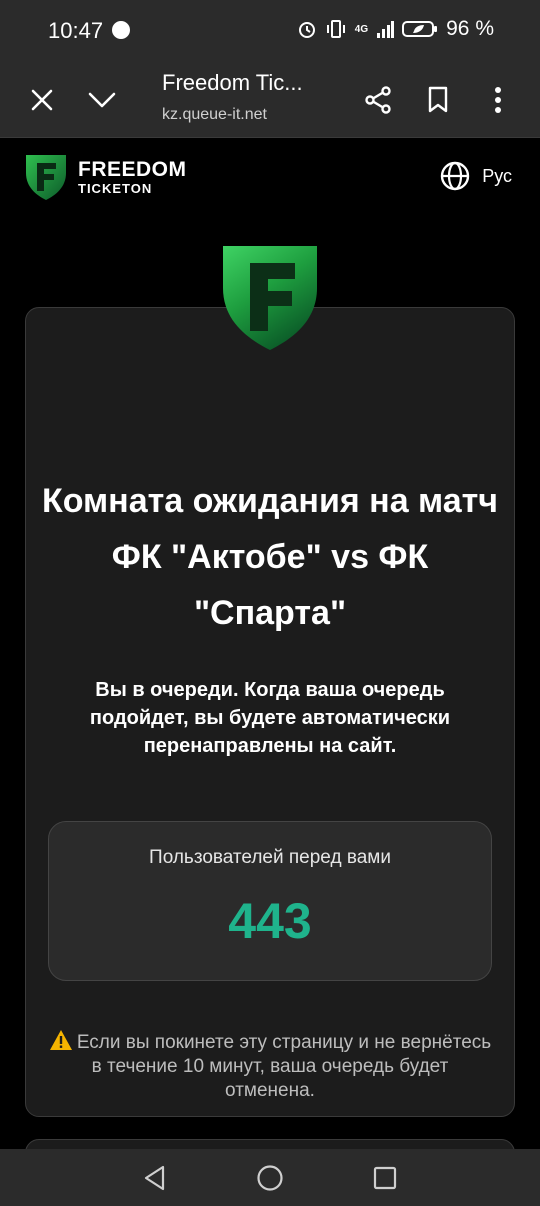 The height and width of the screenshot is (1206, 540). What do you see at coordinates (270, 921) in the screenshot?
I see `queue-count: 443` at bounding box center [270, 921].